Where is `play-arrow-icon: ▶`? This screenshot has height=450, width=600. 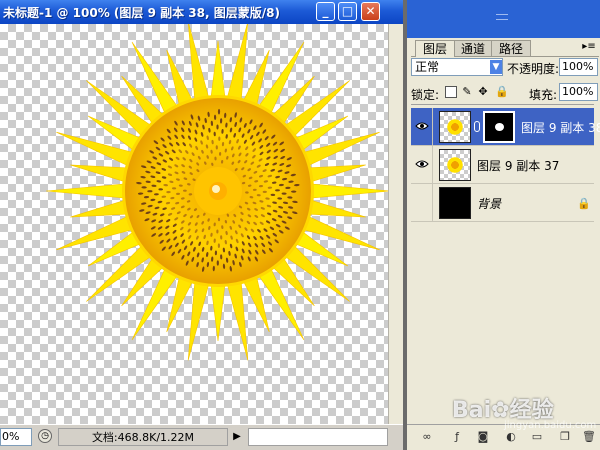
play-arrow-icon: ▶ is located at coordinates (237, 437).